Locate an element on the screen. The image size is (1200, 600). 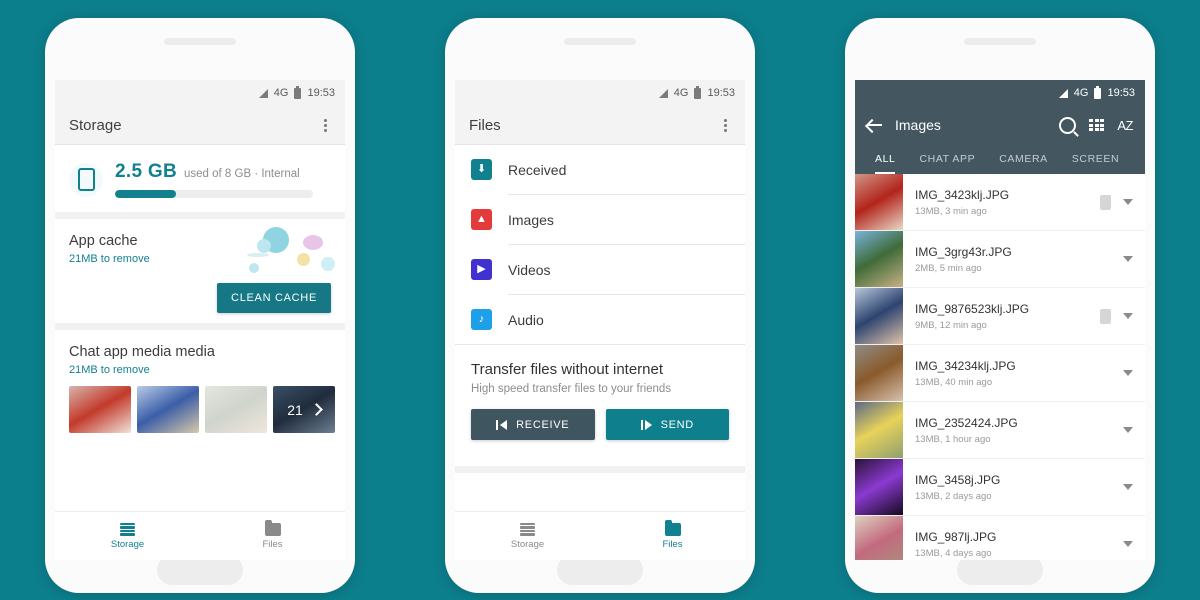
battery-icon is located at coordinates (1098, 92).